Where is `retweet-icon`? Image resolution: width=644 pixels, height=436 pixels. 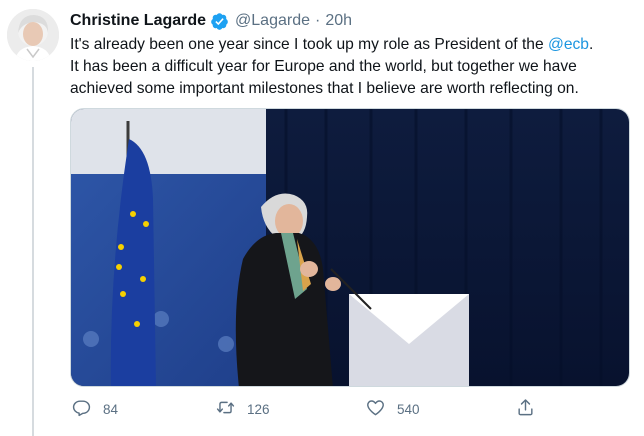
retweet-icon is located at coordinates (225, 409).